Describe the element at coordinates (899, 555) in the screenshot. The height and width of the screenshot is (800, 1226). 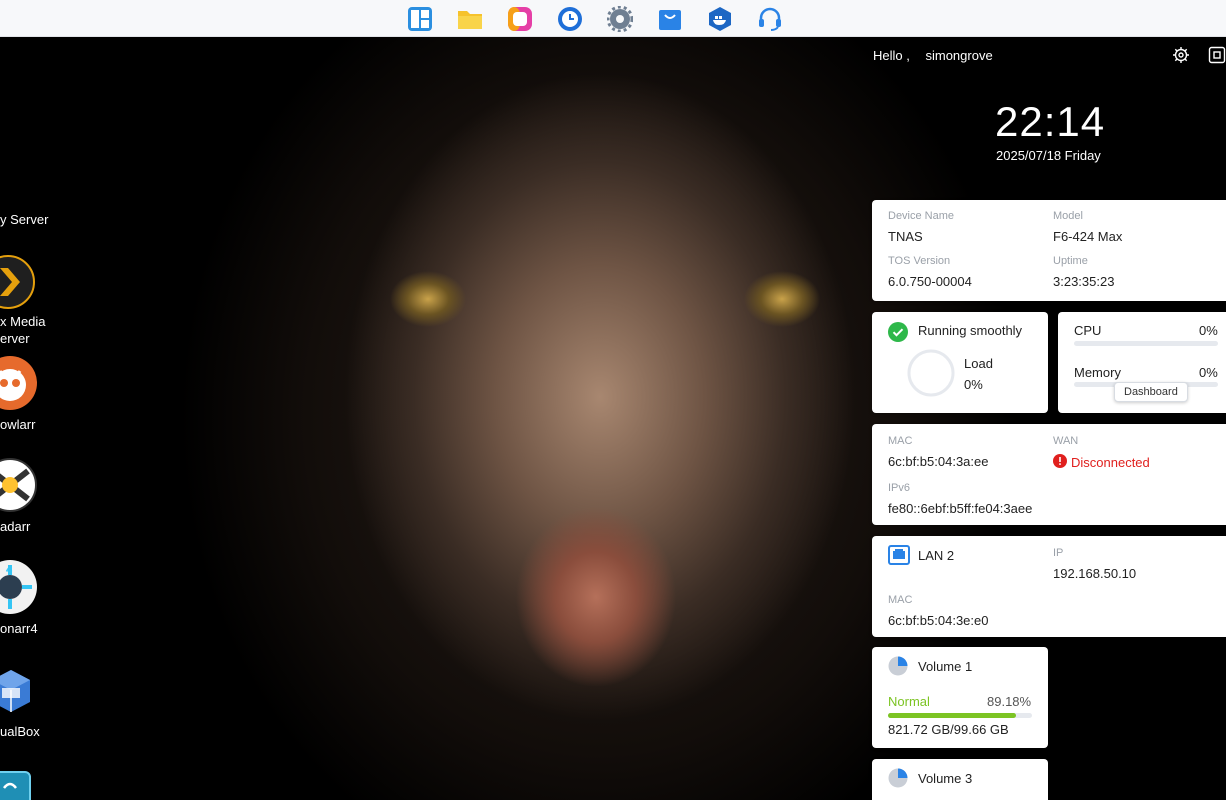
I see `ethernet-icon` at that location.